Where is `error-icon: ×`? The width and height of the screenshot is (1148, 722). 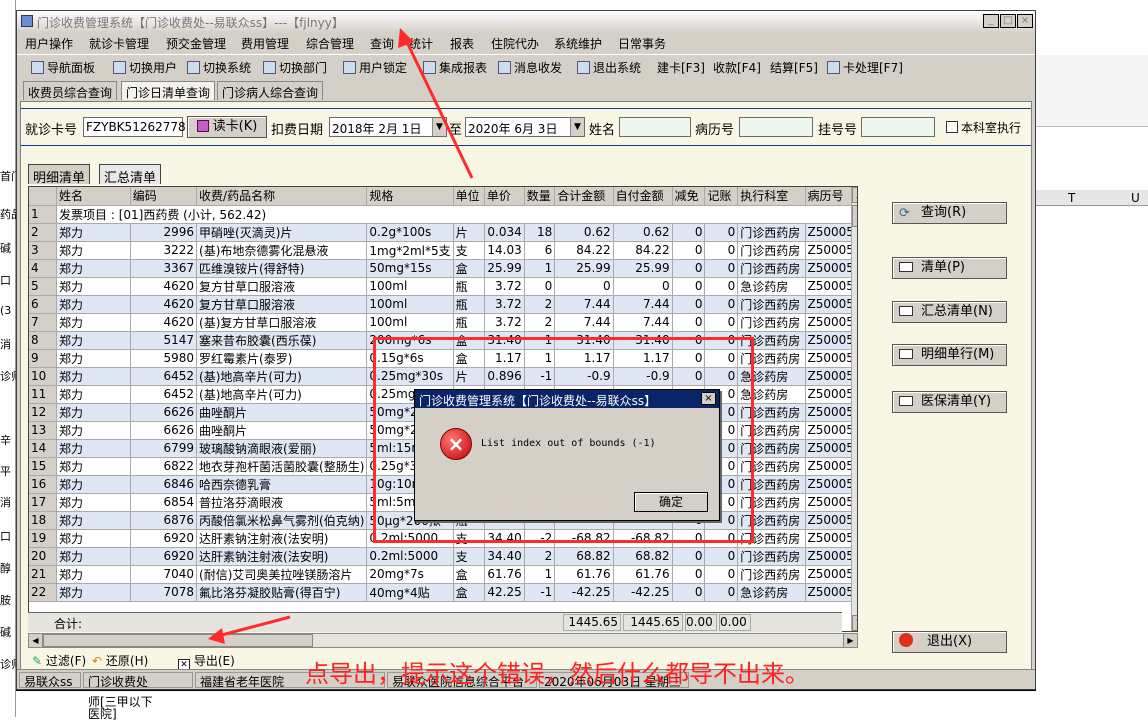 error-icon: × is located at coordinates (456, 444).